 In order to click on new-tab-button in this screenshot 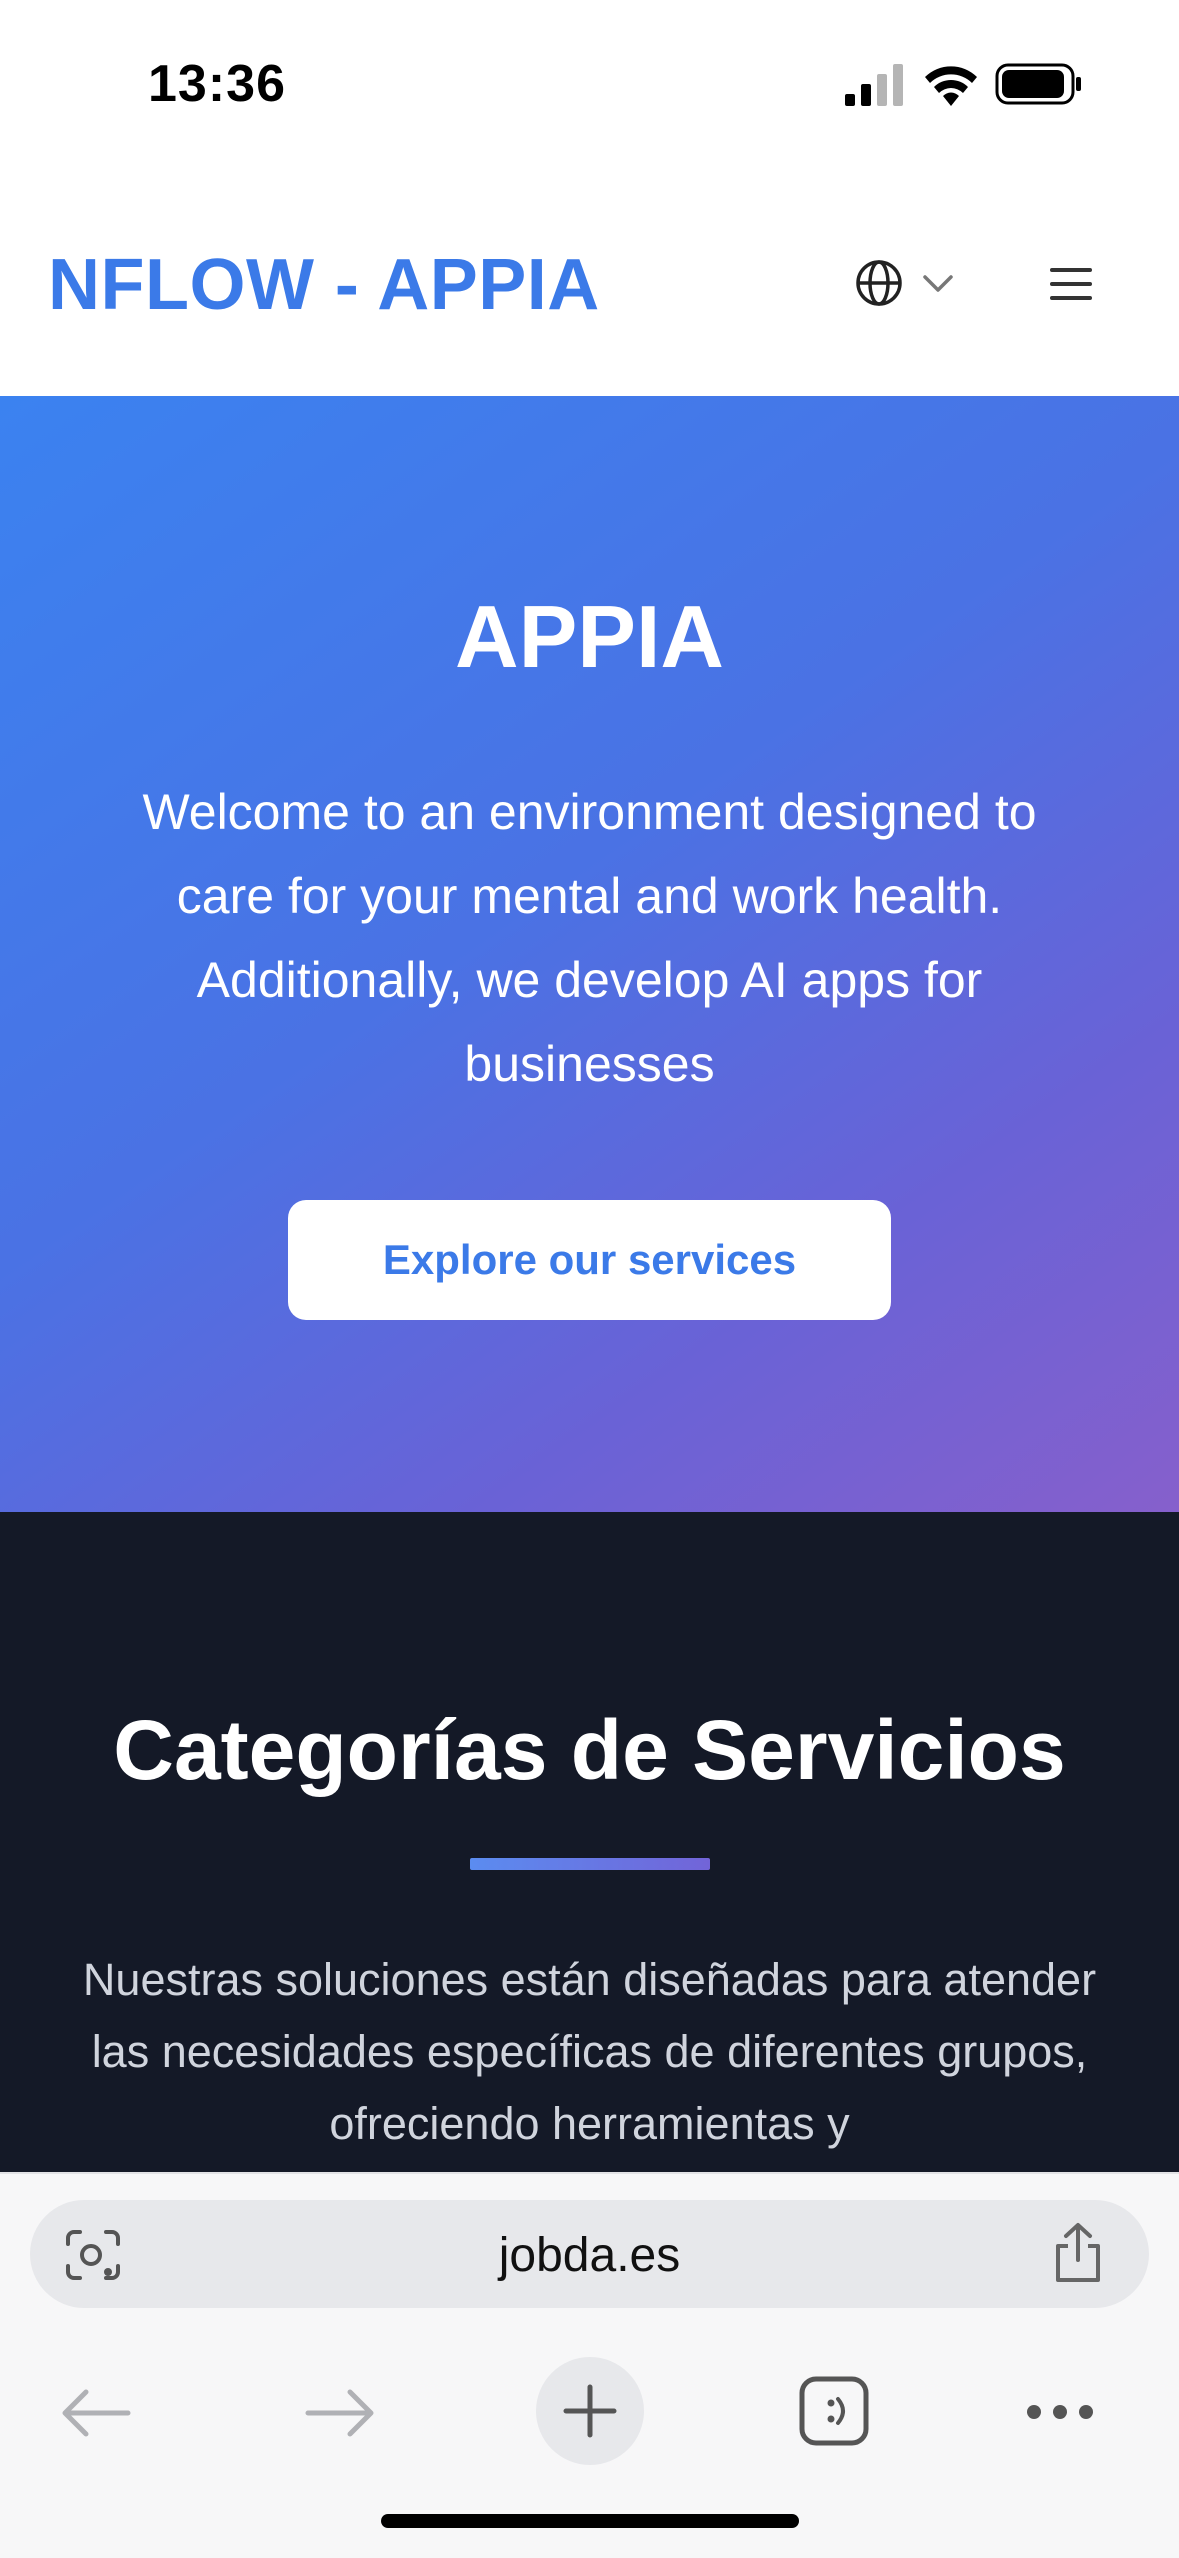, I will do `click(590, 2411)`.